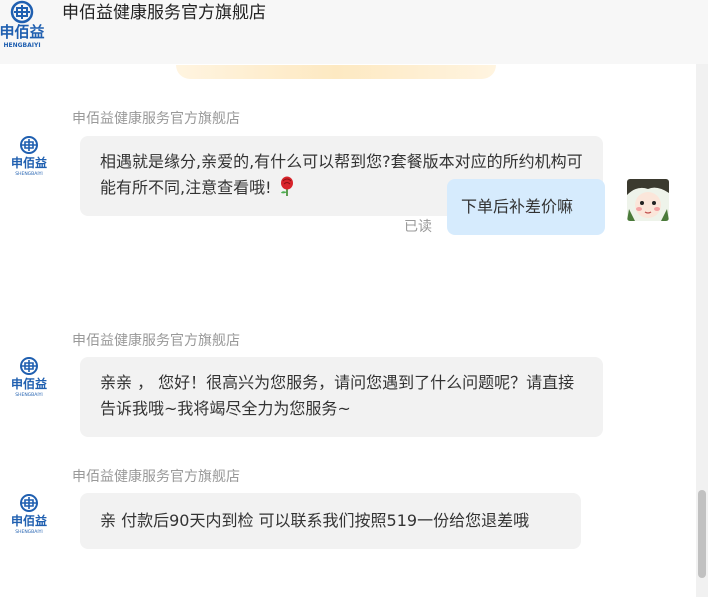 The width and height of the screenshot is (708, 597). Describe the element at coordinates (702, 534) in the screenshot. I see `scrollbar-thumb` at that location.